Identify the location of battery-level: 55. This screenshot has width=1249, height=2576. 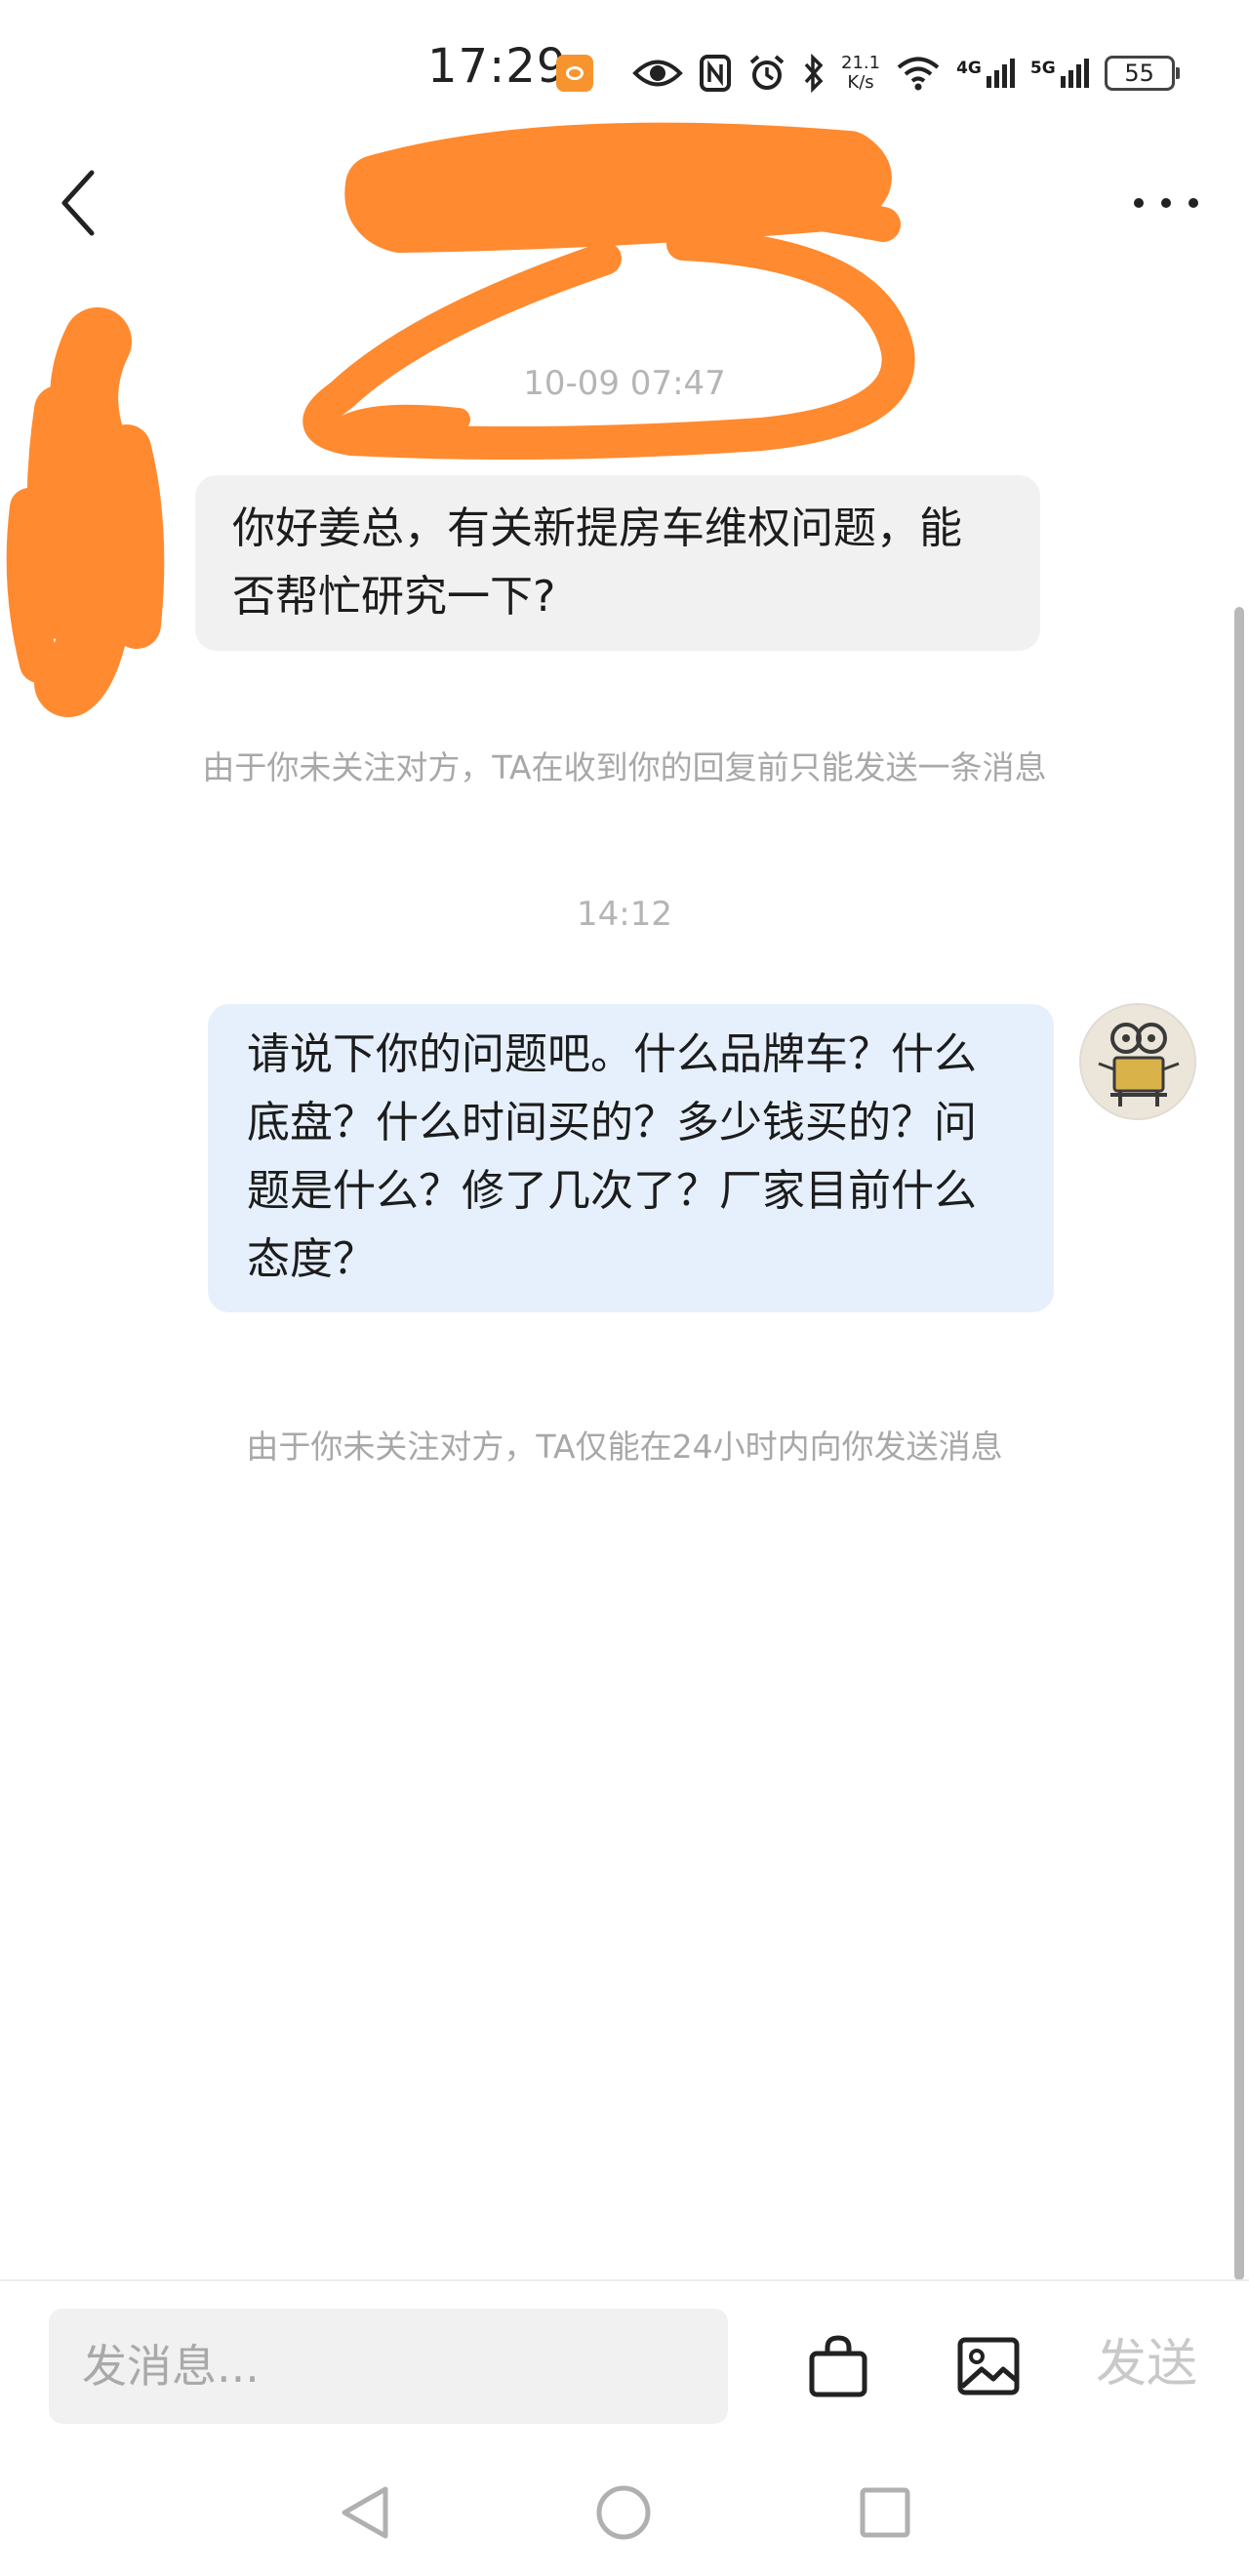
(1139, 73).